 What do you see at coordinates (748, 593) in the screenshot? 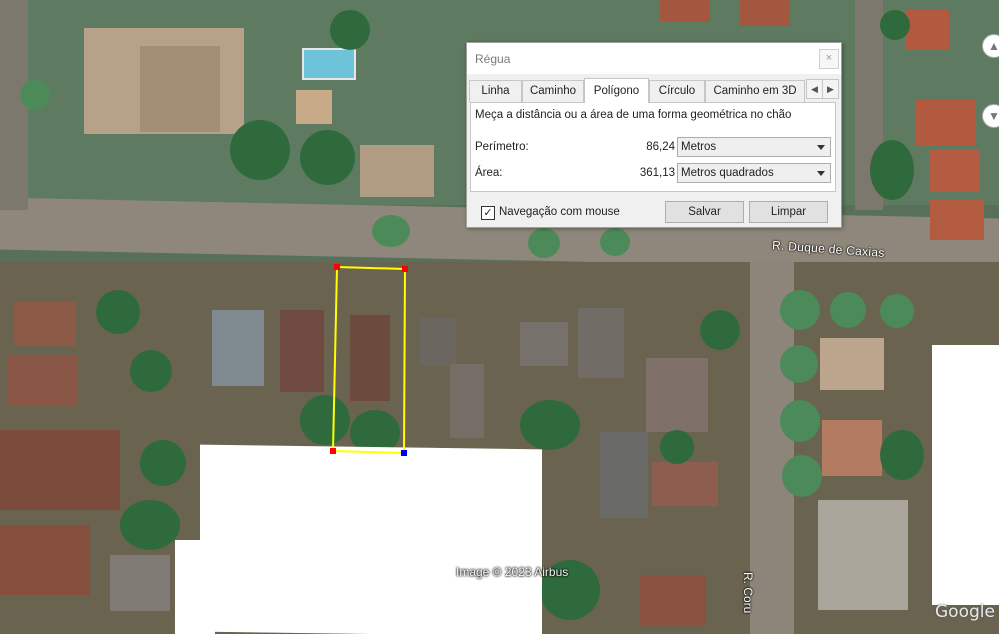
I see `street-label: R. Coru` at bounding box center [748, 593].